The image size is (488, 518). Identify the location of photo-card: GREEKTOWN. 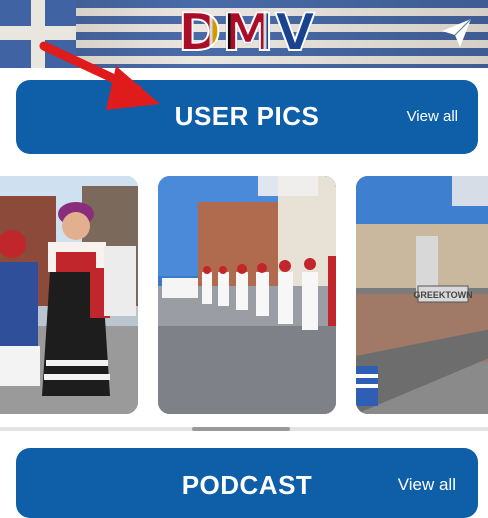
(422, 295).